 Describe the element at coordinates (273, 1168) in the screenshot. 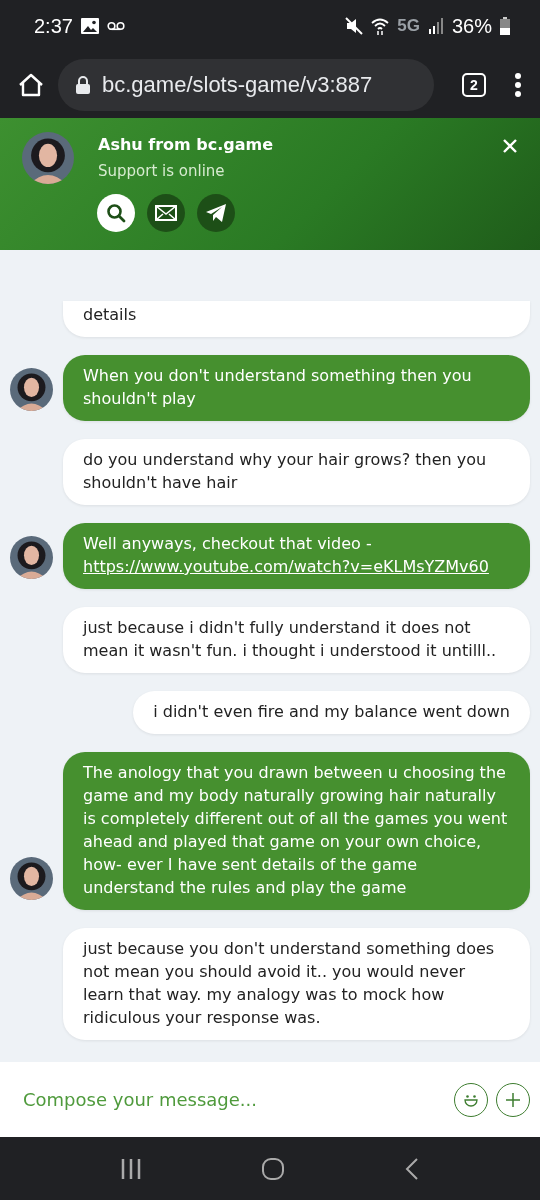

I see `home-button-icon` at that location.